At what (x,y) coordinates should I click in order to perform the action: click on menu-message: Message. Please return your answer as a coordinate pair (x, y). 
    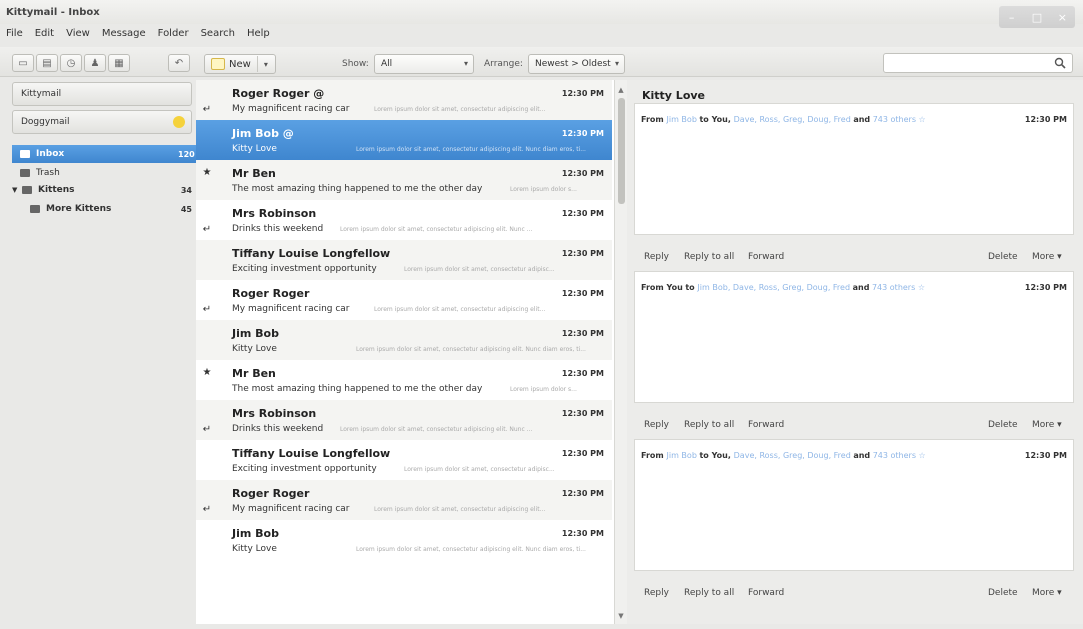
    Looking at the image, I should click on (124, 34).